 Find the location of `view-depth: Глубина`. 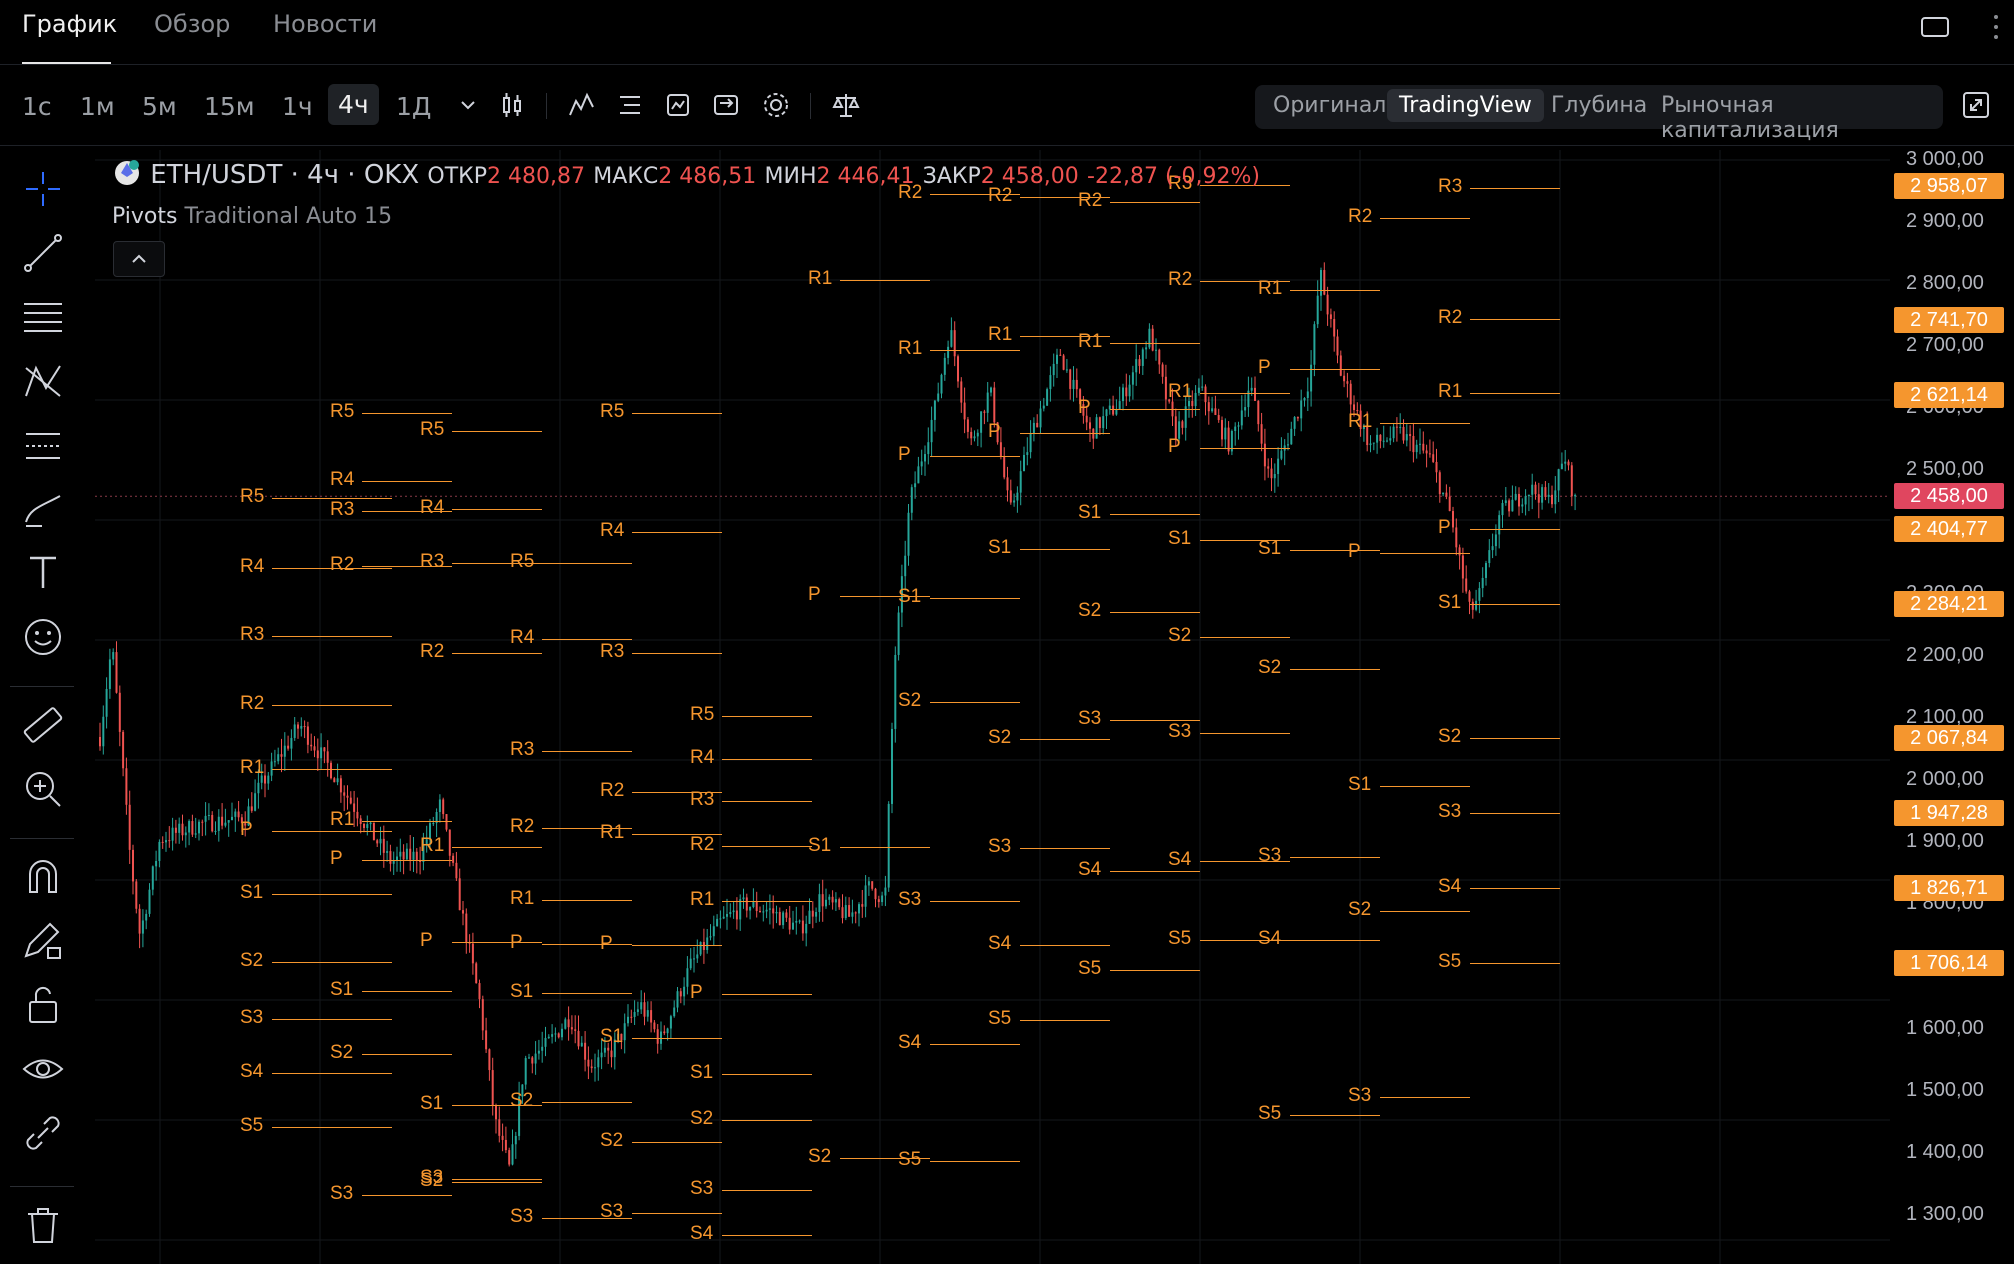

view-depth: Глубина is located at coordinates (1599, 105).